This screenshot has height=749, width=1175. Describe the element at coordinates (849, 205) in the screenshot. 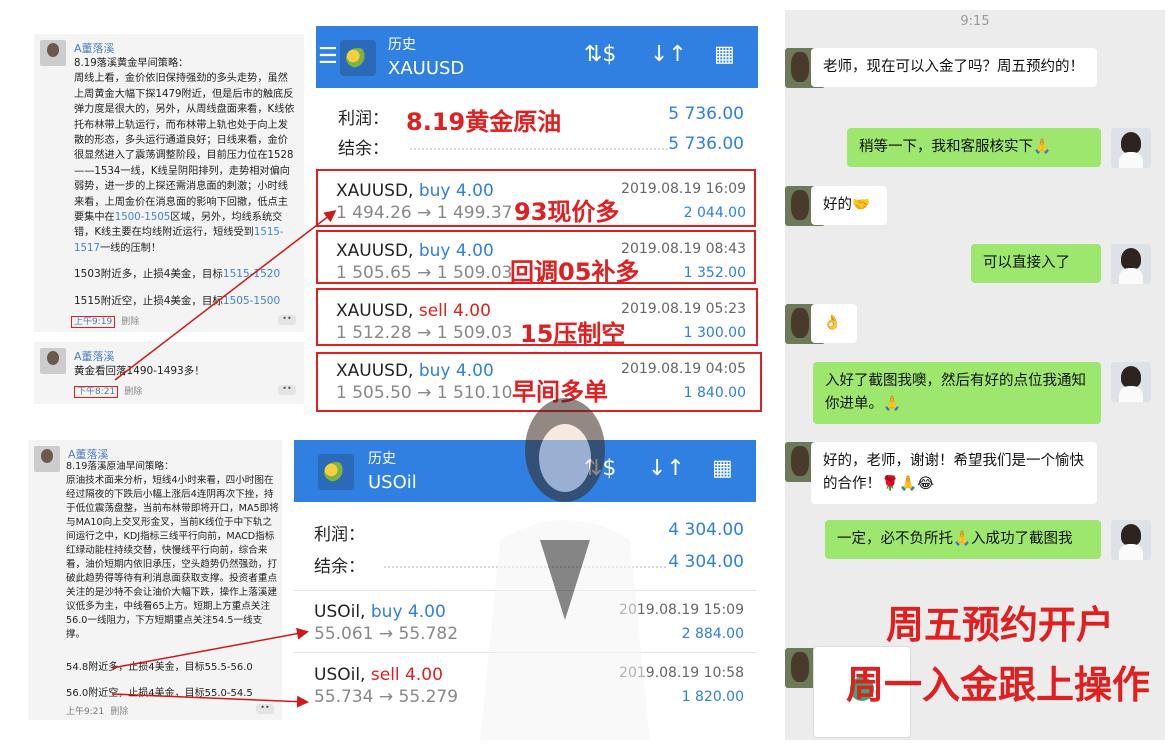

I see `chat-message: 好的🤝` at that location.